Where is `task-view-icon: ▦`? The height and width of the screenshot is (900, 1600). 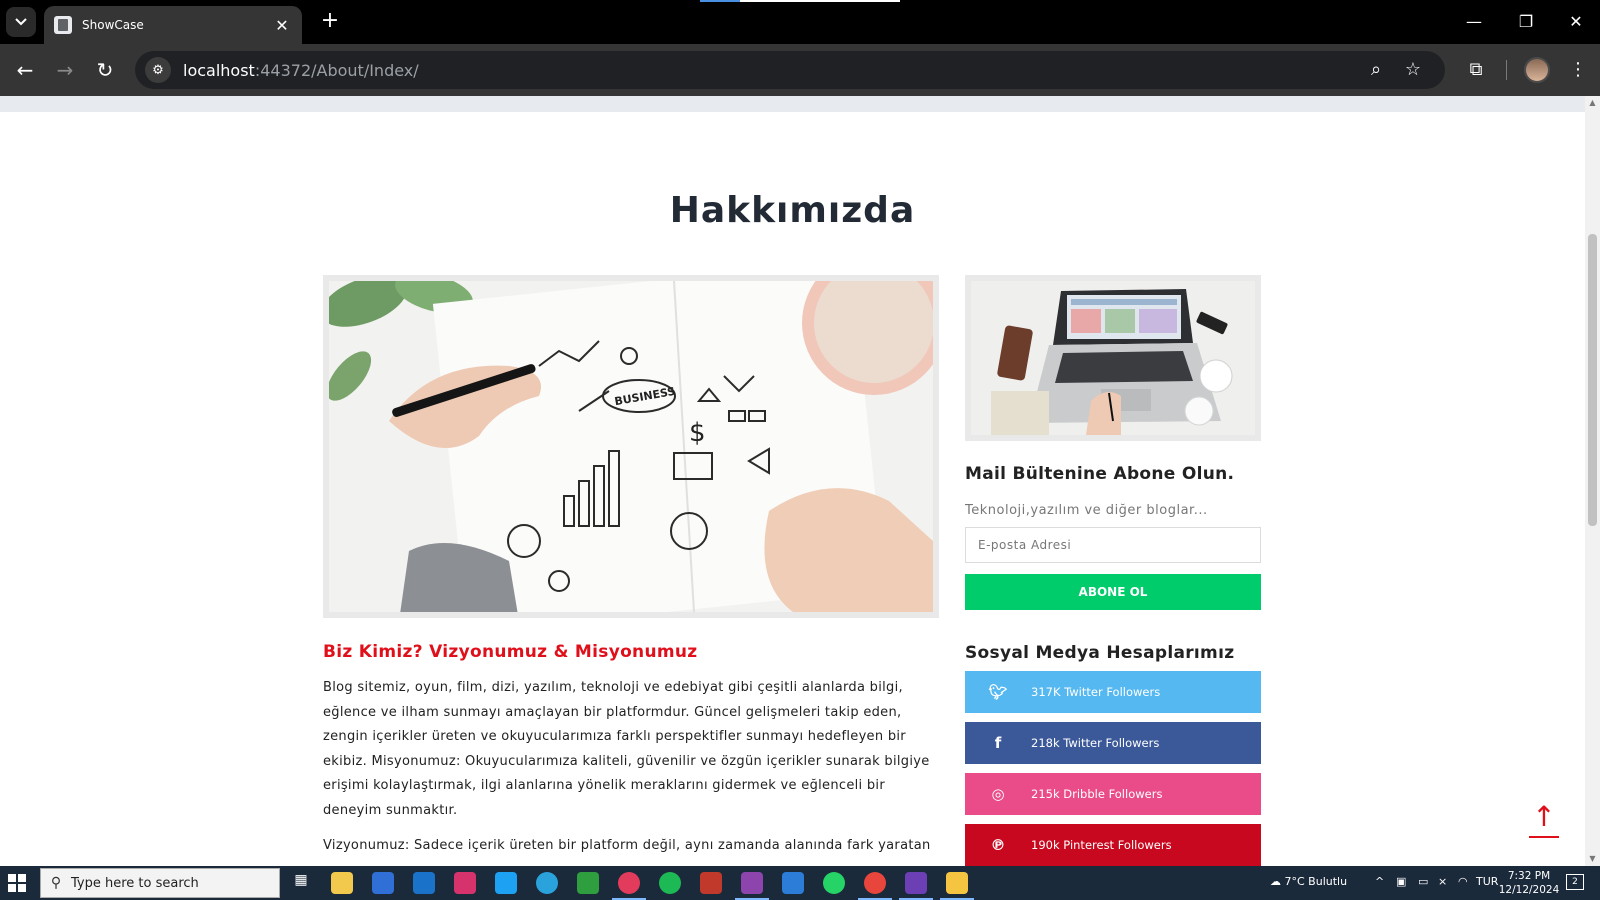
task-view-icon: ▦ is located at coordinates (301, 883).